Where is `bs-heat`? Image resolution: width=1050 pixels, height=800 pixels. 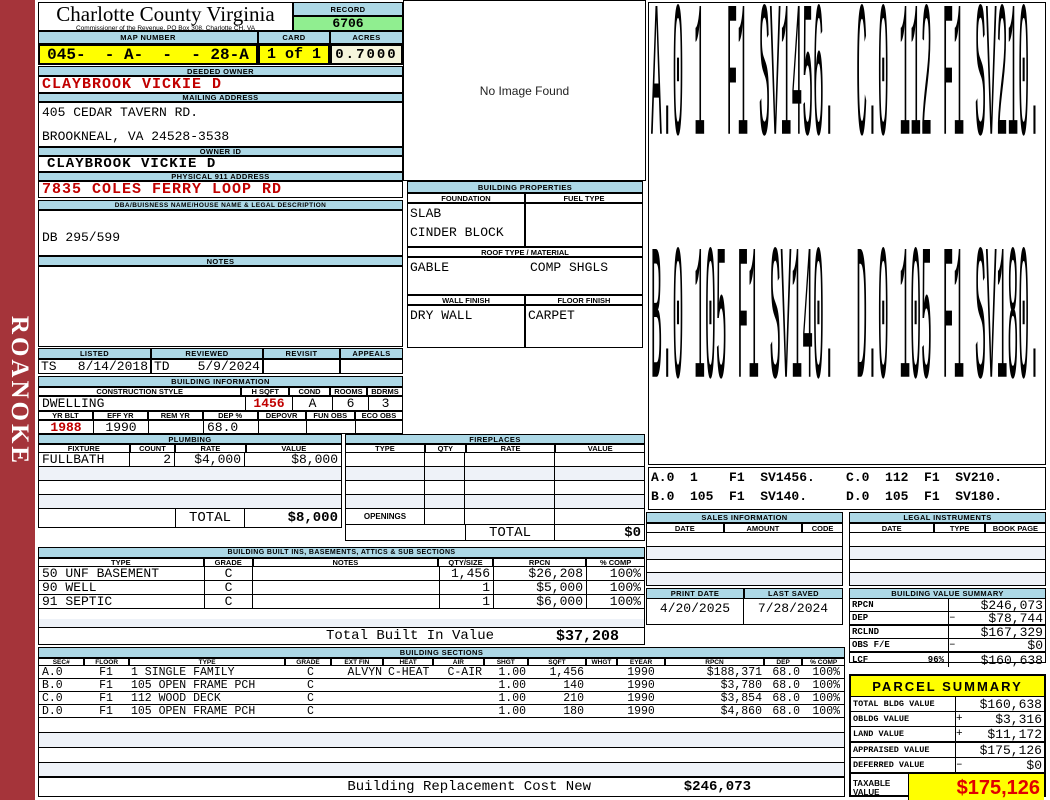
bs-heat is located at coordinates (410, 685).